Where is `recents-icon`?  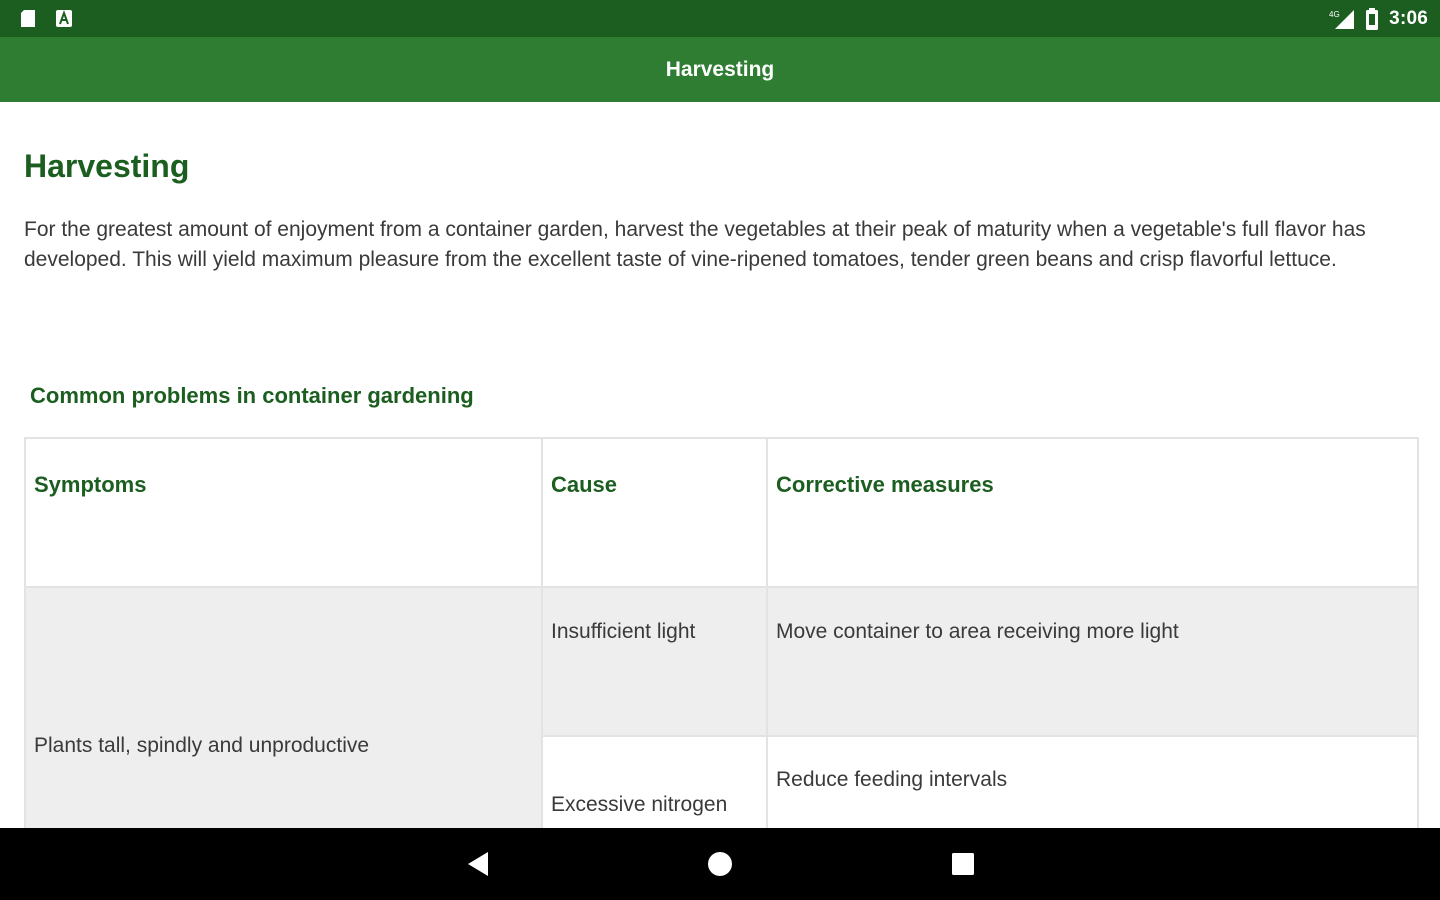 recents-icon is located at coordinates (963, 864).